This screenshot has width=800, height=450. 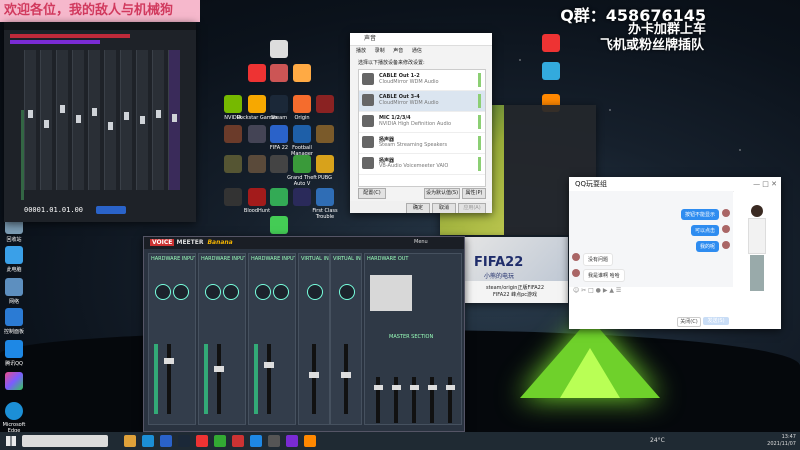 I want to click on desktop-icon: 腾讯QQ, so click(x=14, y=353).